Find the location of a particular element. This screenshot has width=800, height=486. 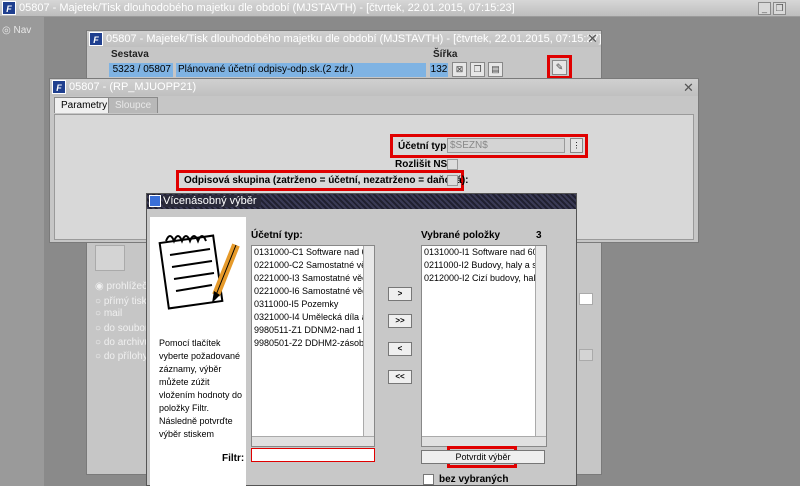

available-vertical-scrollbar is located at coordinates (368, 341).